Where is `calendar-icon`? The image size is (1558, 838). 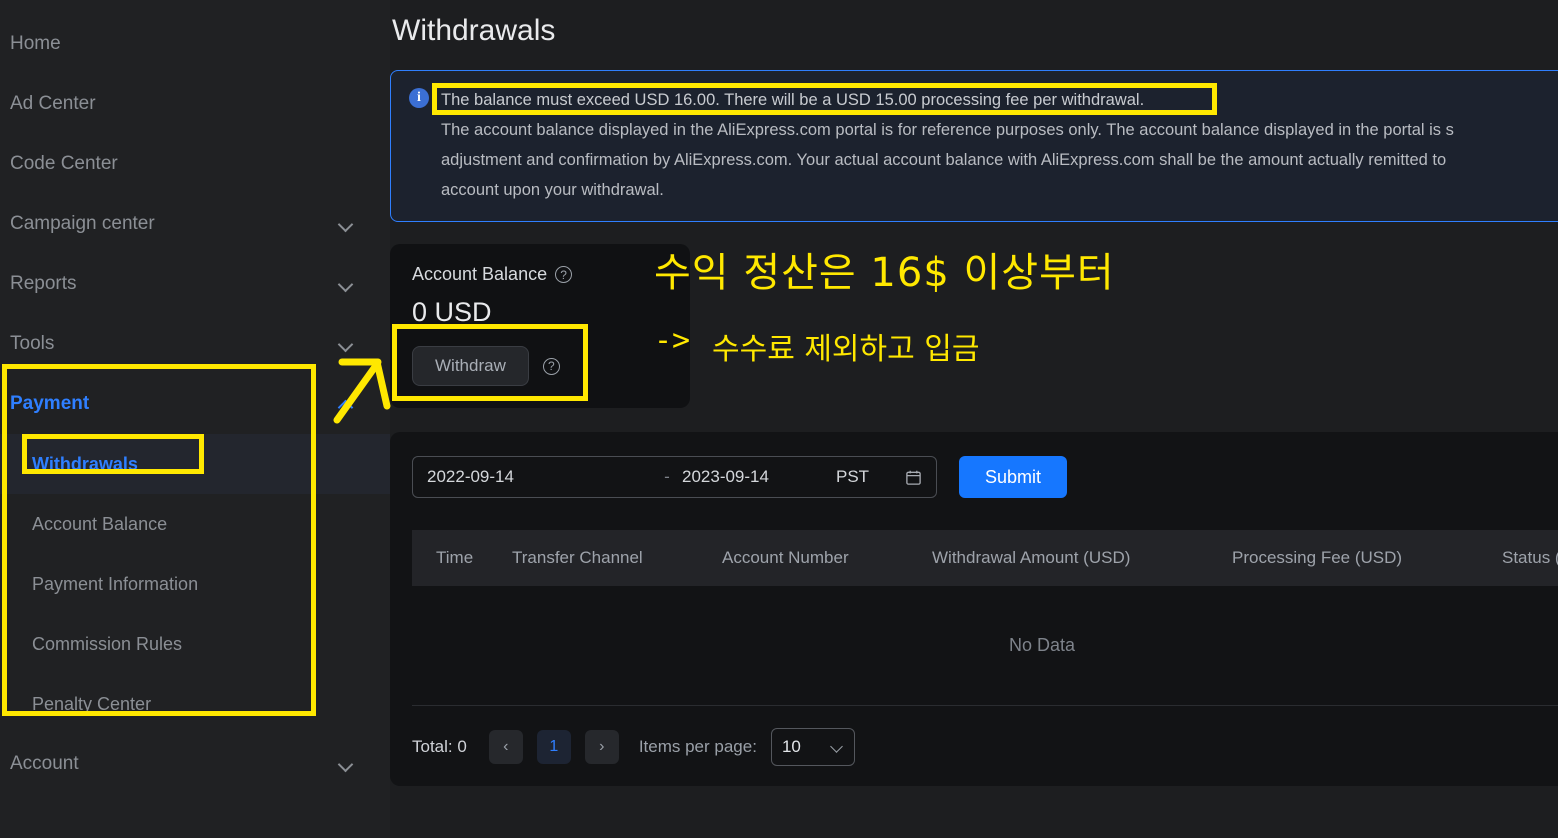 calendar-icon is located at coordinates (913, 477).